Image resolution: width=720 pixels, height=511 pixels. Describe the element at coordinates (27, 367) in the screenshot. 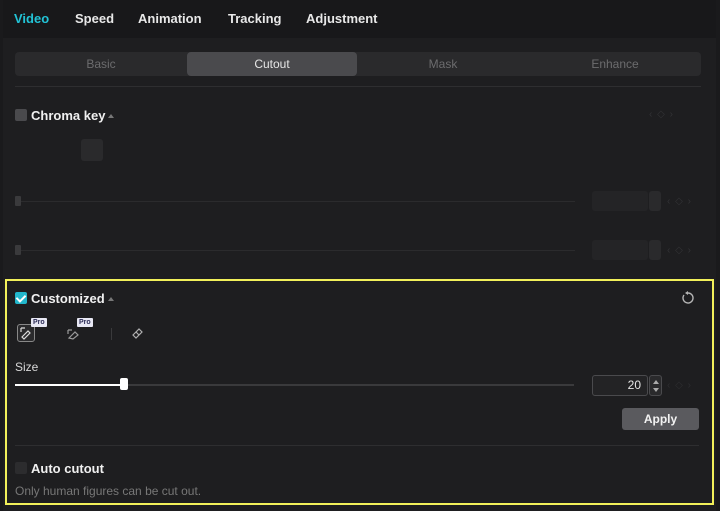

I see `size-label: Size` at that location.